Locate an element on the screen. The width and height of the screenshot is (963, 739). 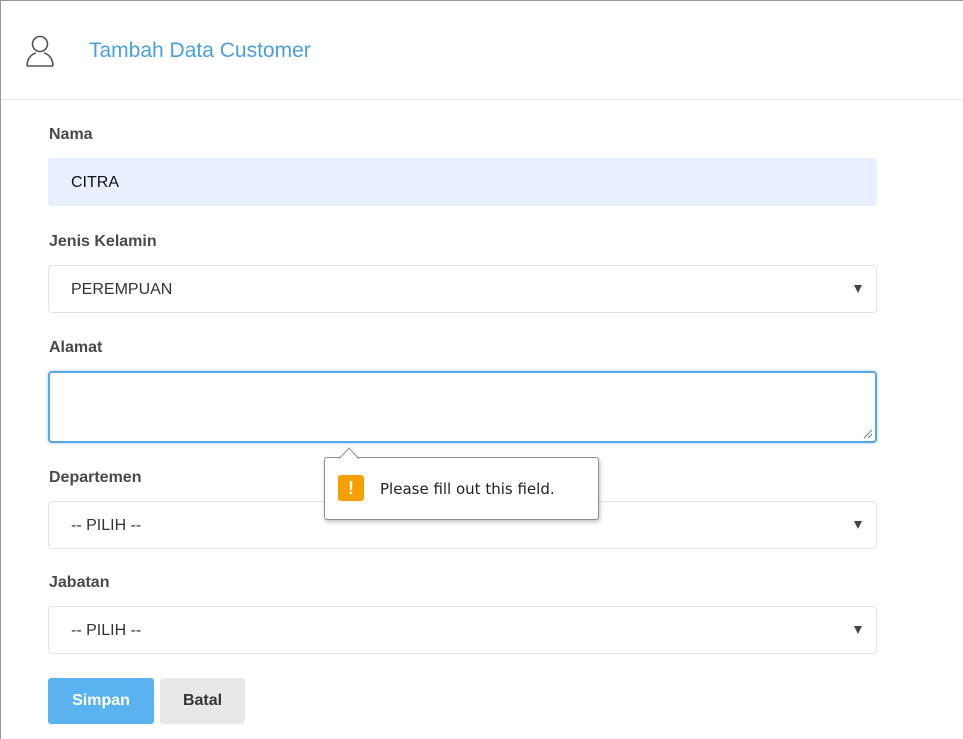
jabatan-select: -- PILIH -- is located at coordinates (462, 630).